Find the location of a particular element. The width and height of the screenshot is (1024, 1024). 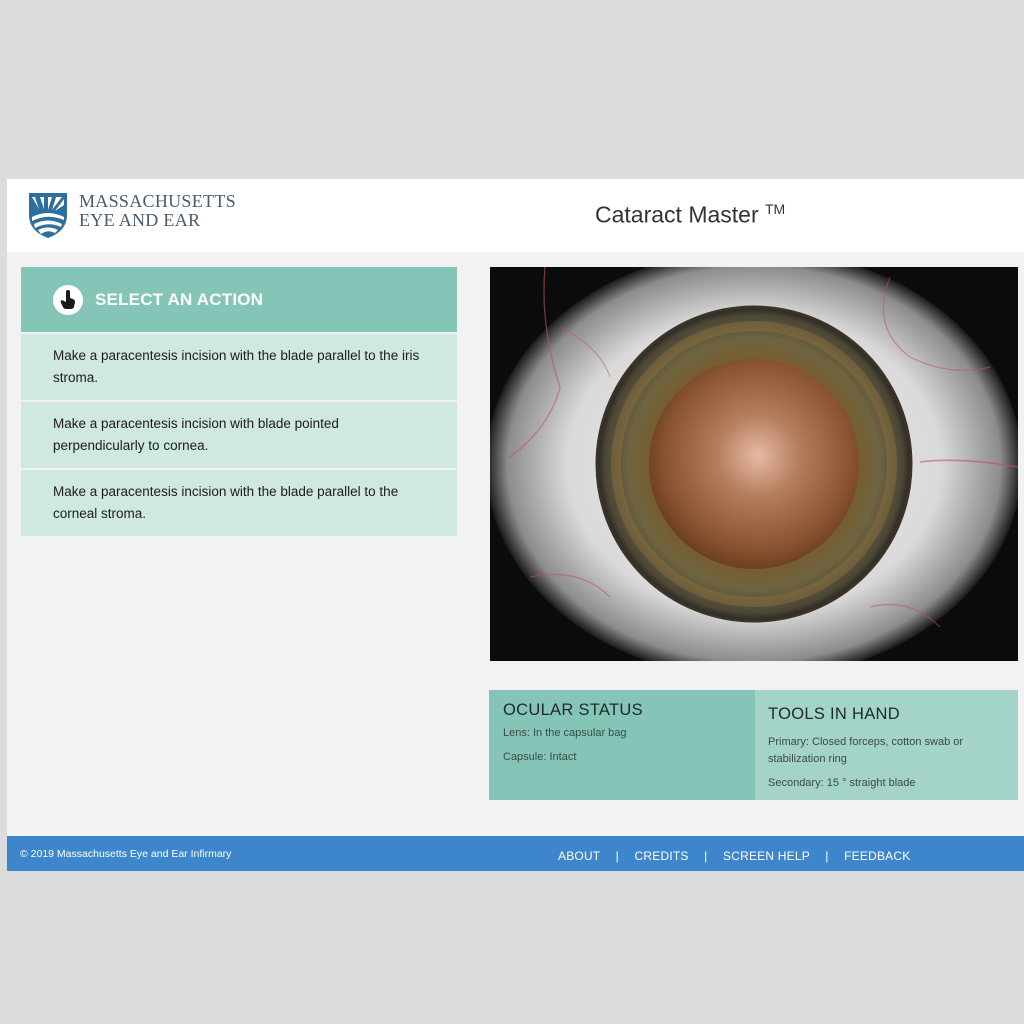

app-title: Cataract Master TM is located at coordinates (690, 215).